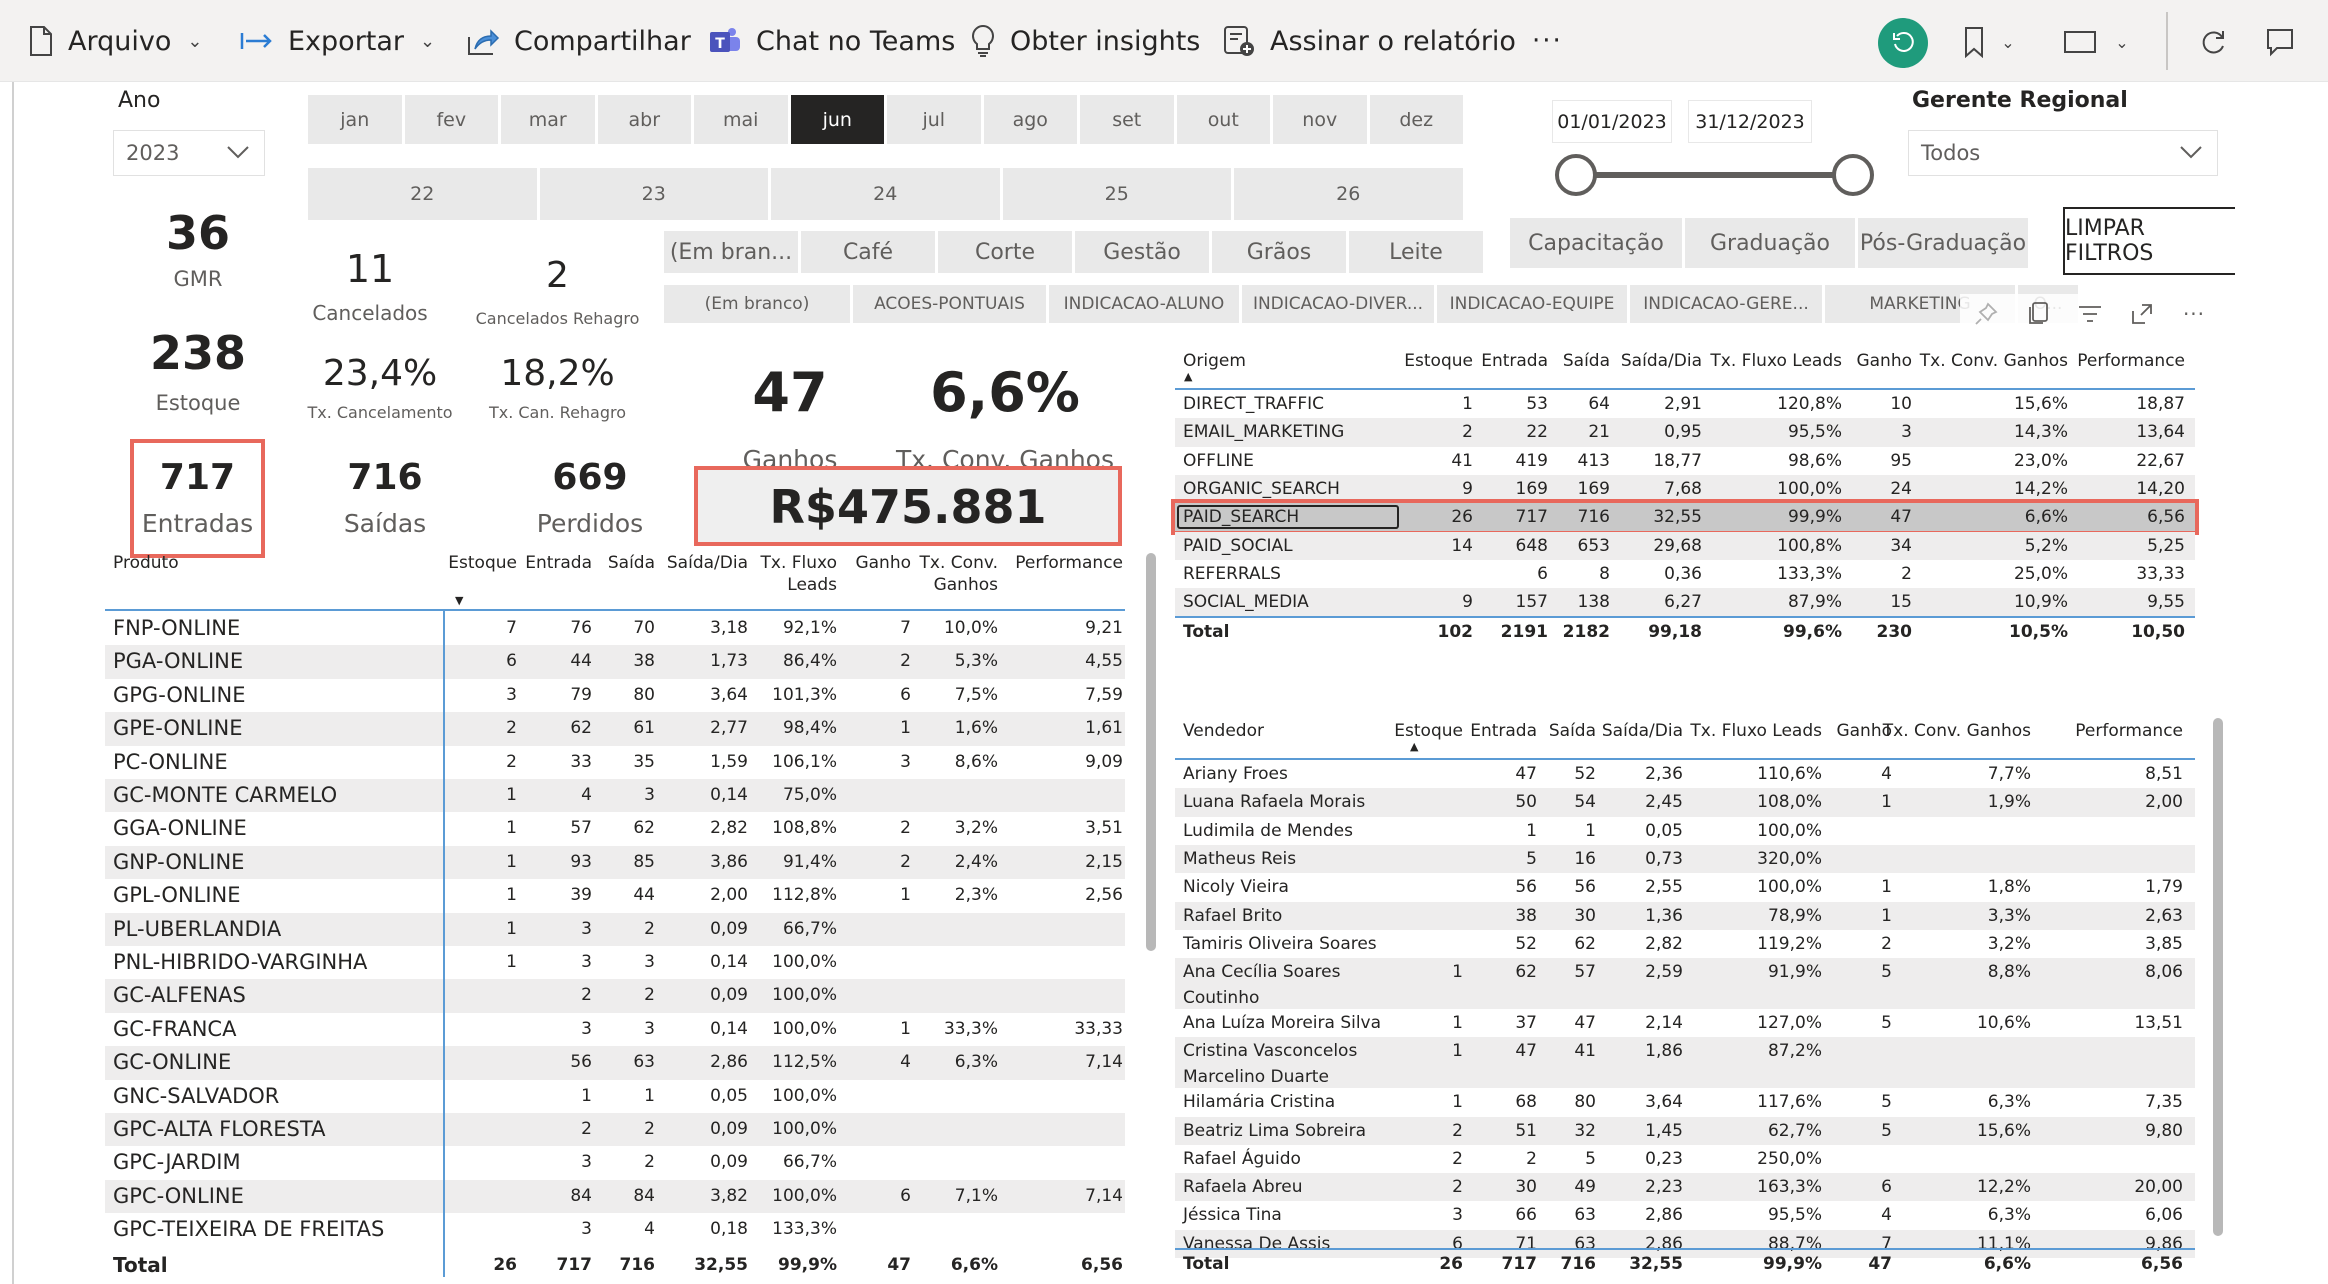 The image size is (2328, 1284). I want to click on teams-chat-button: T Chat no Teams, so click(831, 41).